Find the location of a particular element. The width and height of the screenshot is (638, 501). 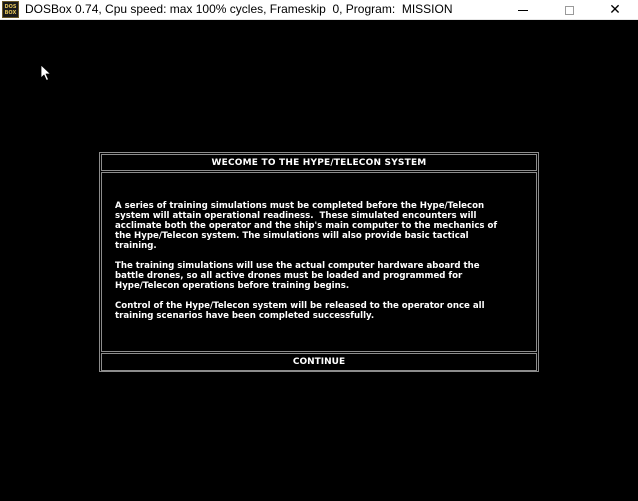

dosbox-app-icon: DOS BOX is located at coordinates (10, 9).